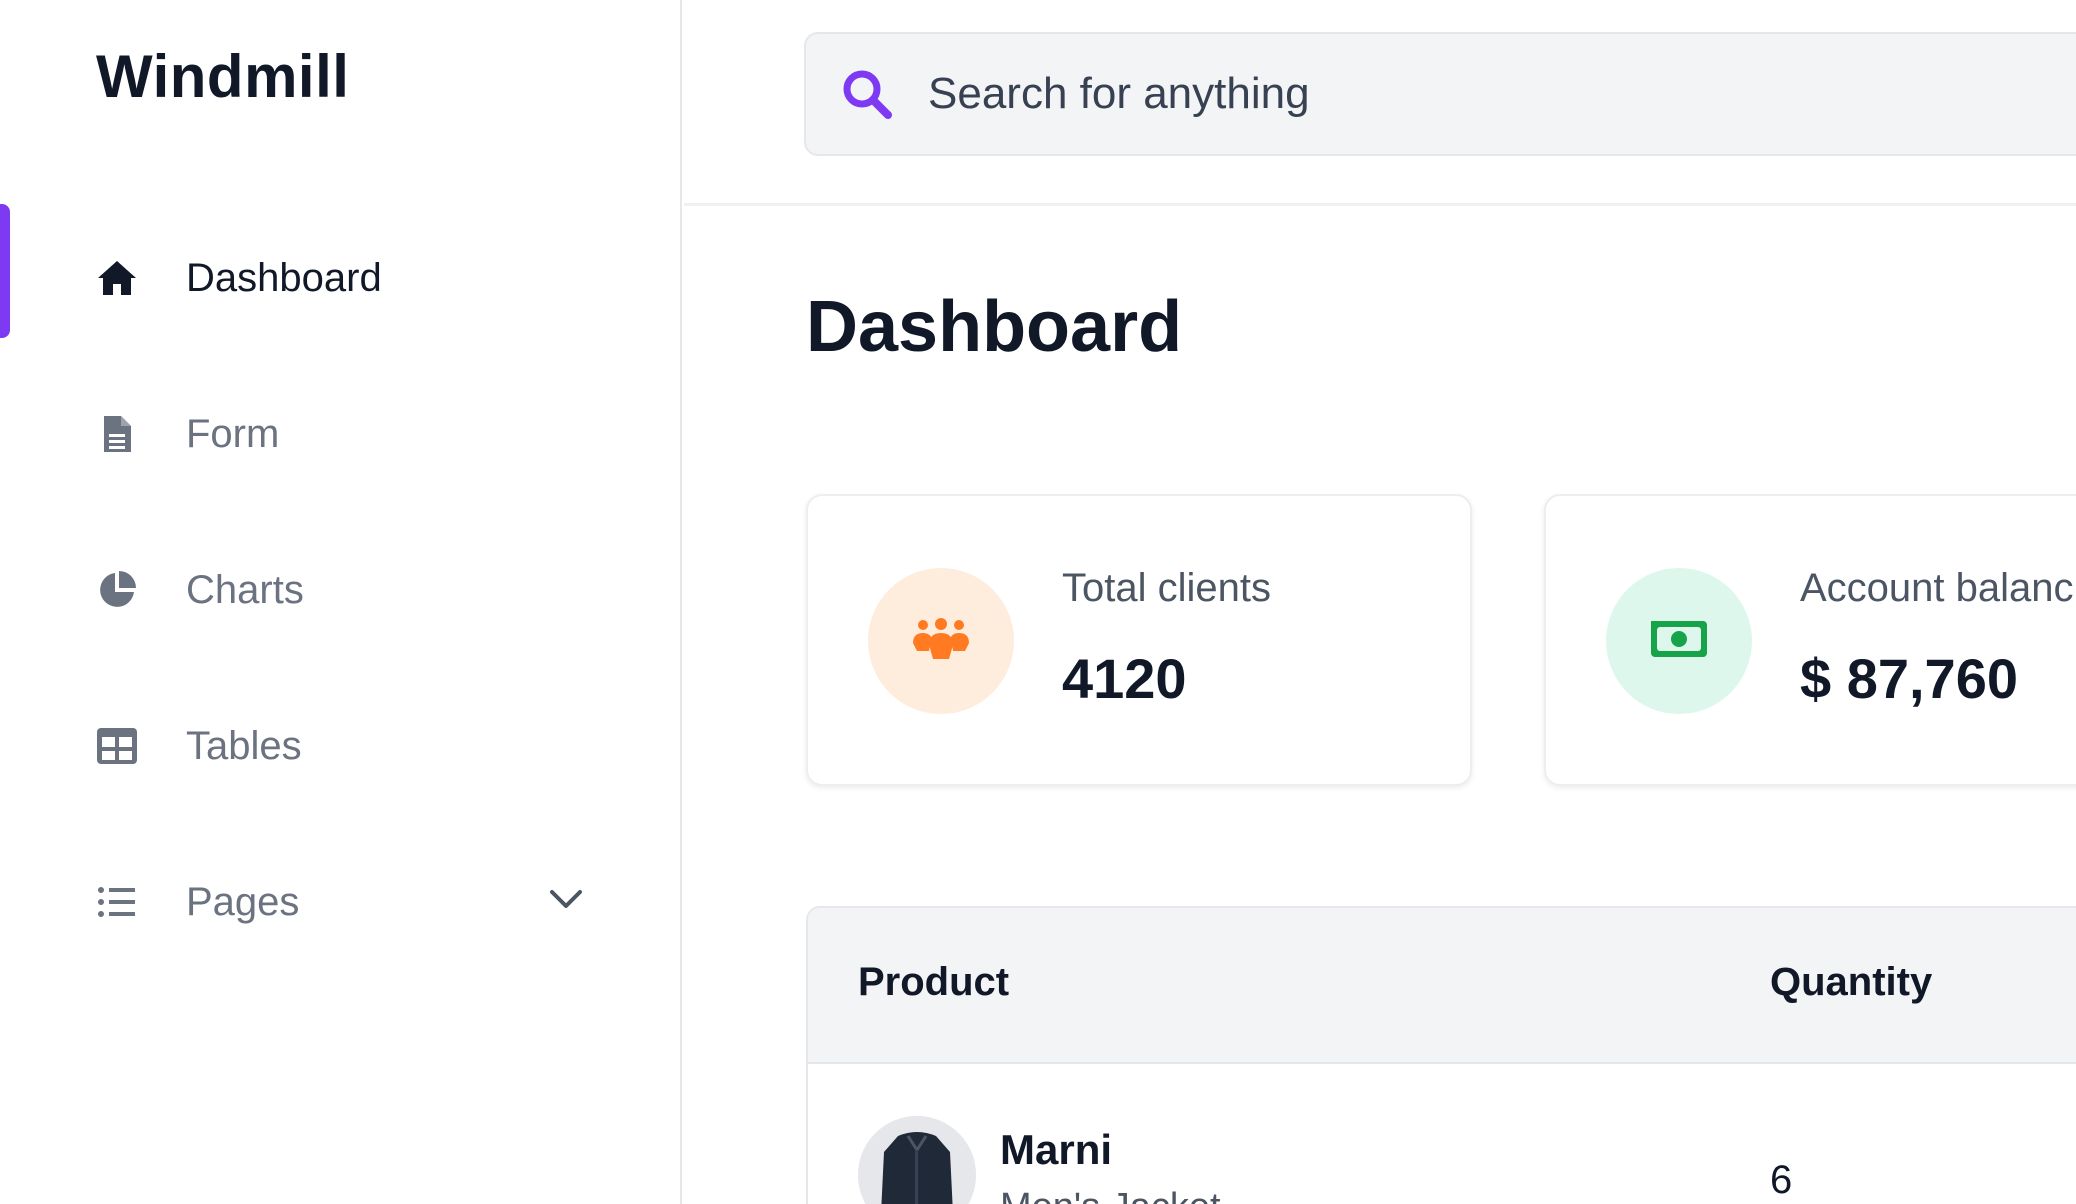 This screenshot has height=1204, width=2076. I want to click on sidebar-item-tables: Tables, so click(340, 746).